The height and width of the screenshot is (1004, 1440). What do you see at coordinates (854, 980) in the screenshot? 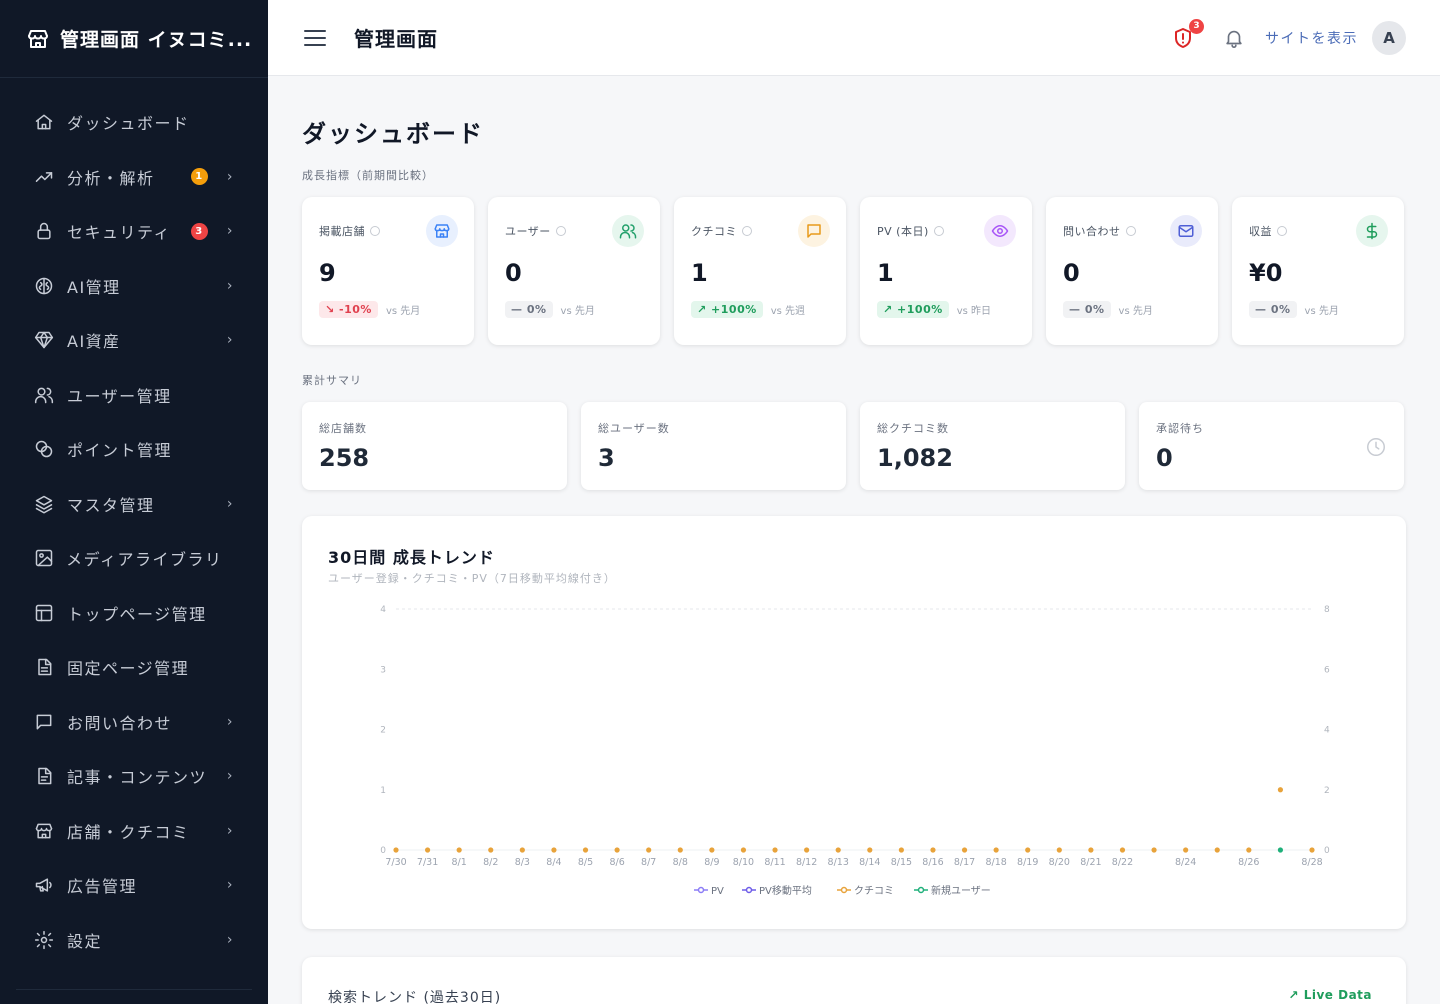
I see `search-trend-card: 検索トレンド (過去30日) ↗ Live Data` at bounding box center [854, 980].